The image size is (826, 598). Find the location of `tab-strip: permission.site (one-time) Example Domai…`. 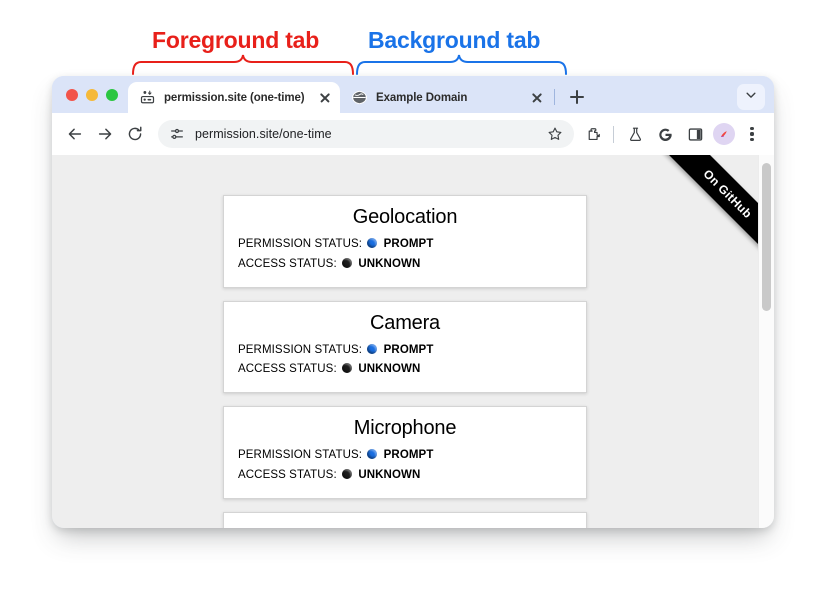

tab-strip: permission.site (one-time) Example Domai… is located at coordinates (413, 94).